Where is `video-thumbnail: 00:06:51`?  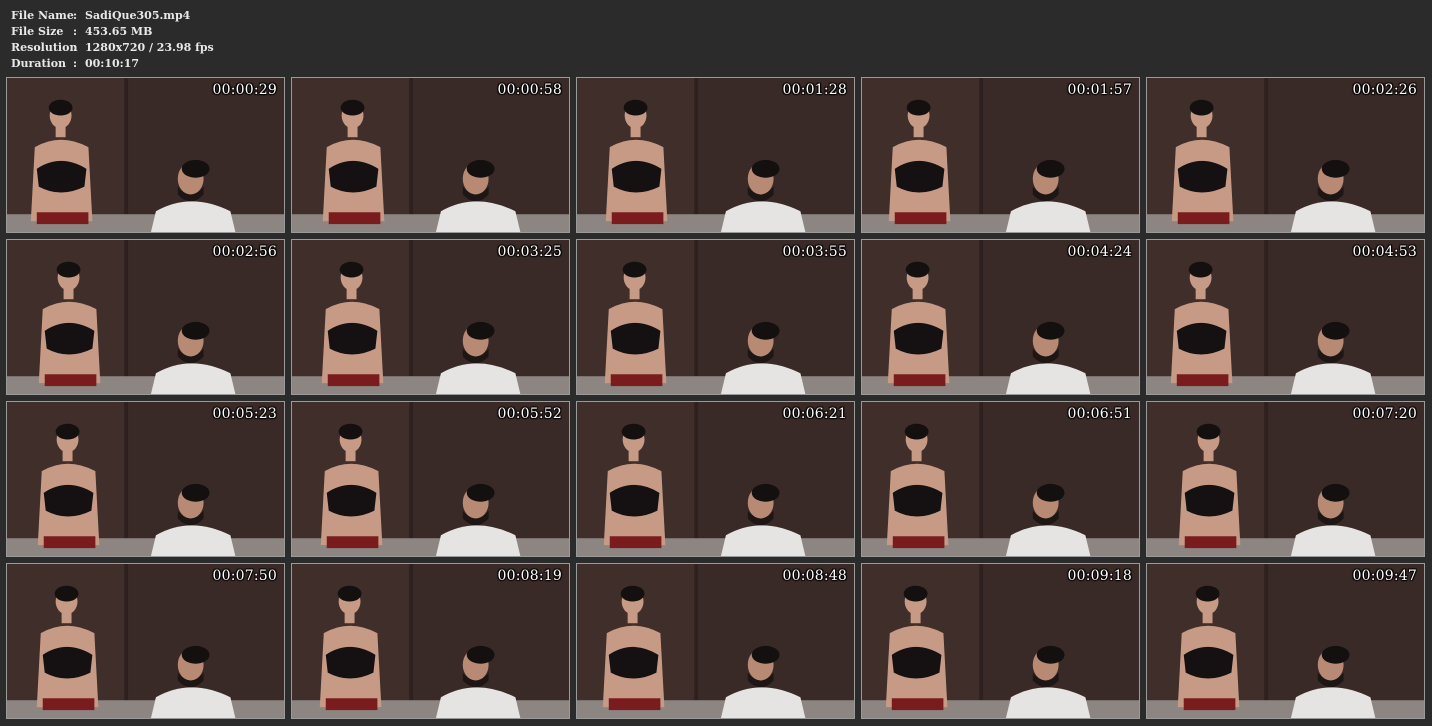
video-thumbnail: 00:06:51 is located at coordinates (1000, 479).